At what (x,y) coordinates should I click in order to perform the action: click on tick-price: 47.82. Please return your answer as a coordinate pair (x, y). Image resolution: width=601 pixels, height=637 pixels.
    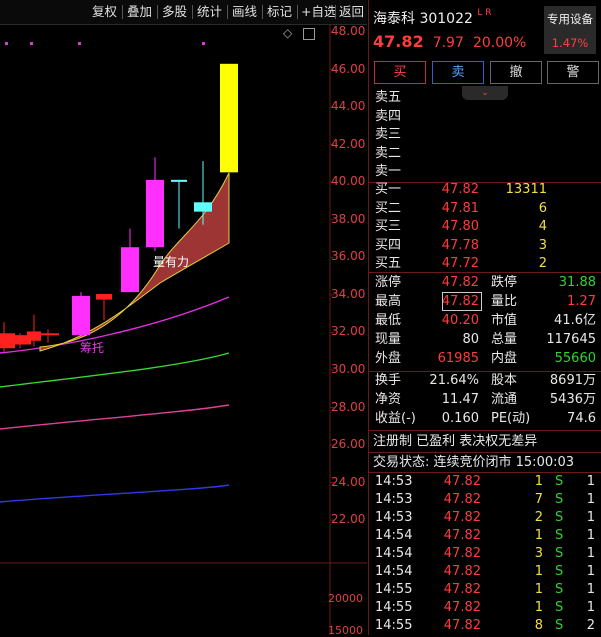
    Looking at the image, I should click on (462, 517).